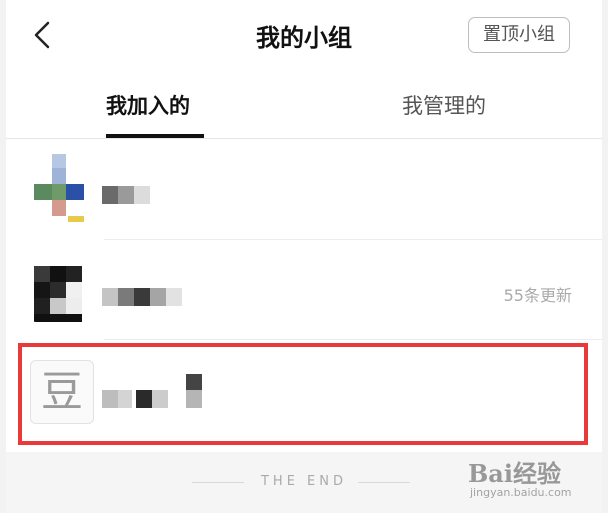 The image size is (608, 513). What do you see at coordinates (148, 105) in the screenshot?
I see `tab-joined: 我加入的` at bounding box center [148, 105].